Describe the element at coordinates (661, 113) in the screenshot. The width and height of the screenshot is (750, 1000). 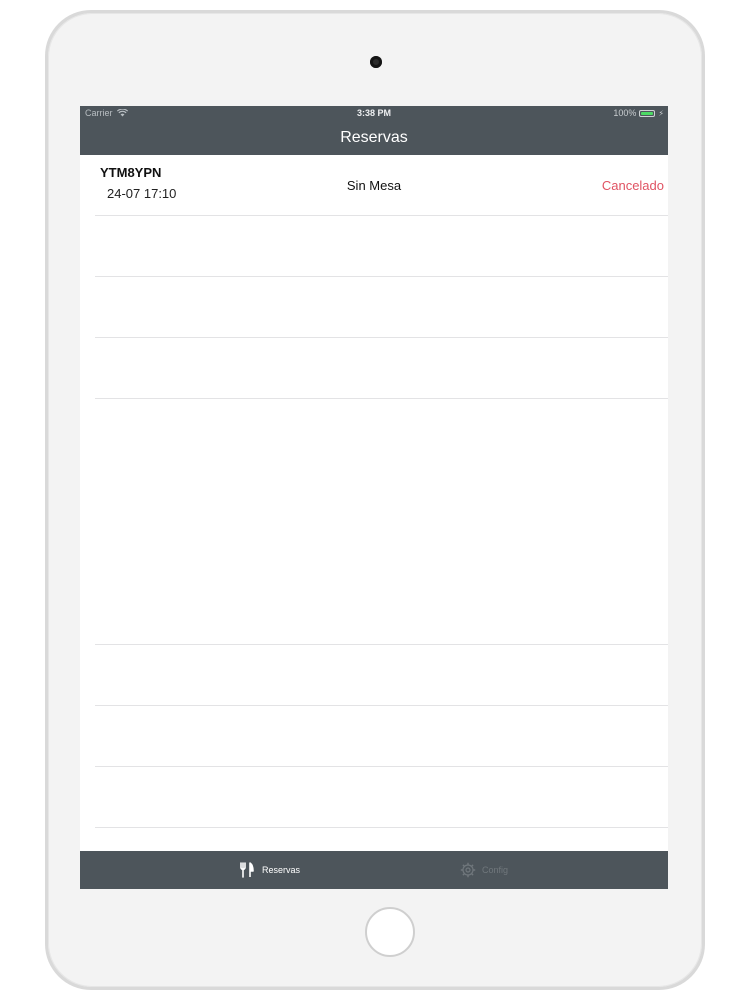
I see `charging-icon: ⚡` at that location.